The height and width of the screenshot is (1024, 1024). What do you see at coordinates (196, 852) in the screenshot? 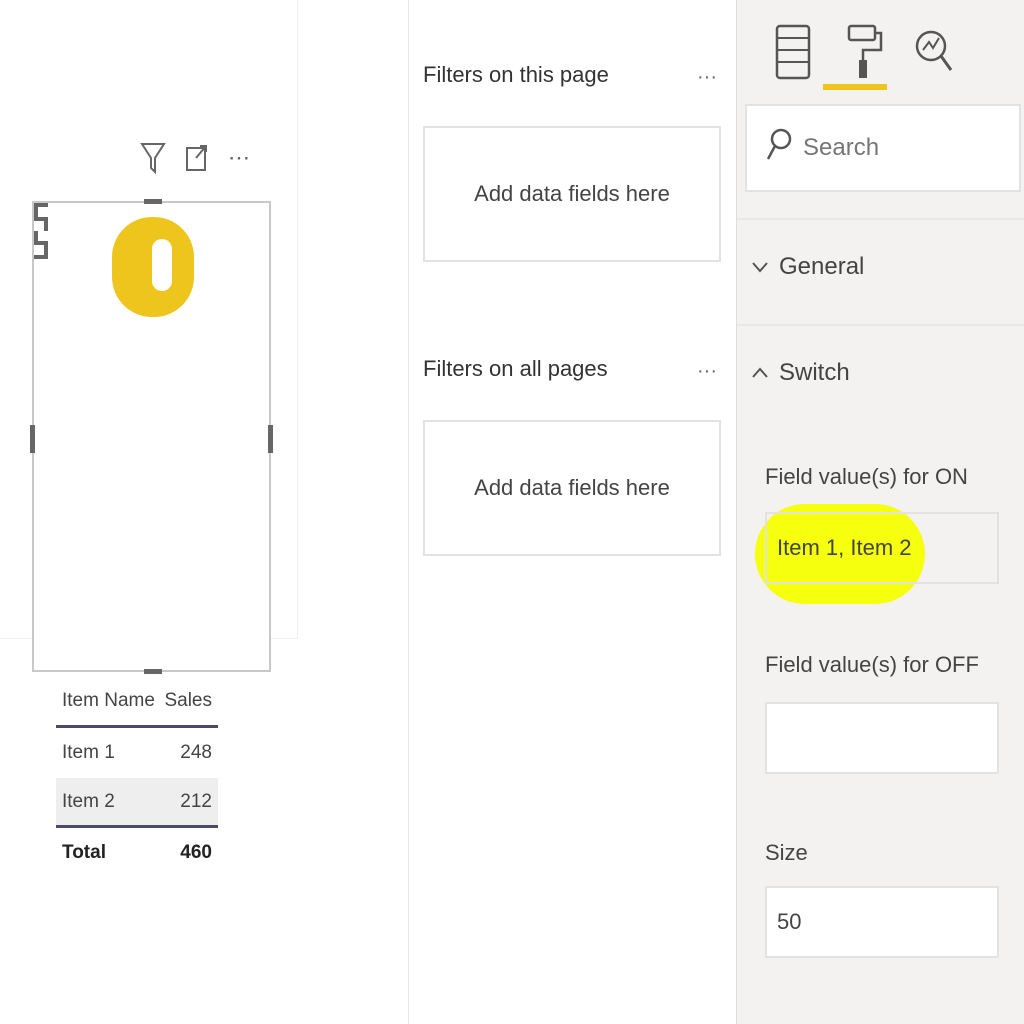
I see `total-value: 460` at bounding box center [196, 852].